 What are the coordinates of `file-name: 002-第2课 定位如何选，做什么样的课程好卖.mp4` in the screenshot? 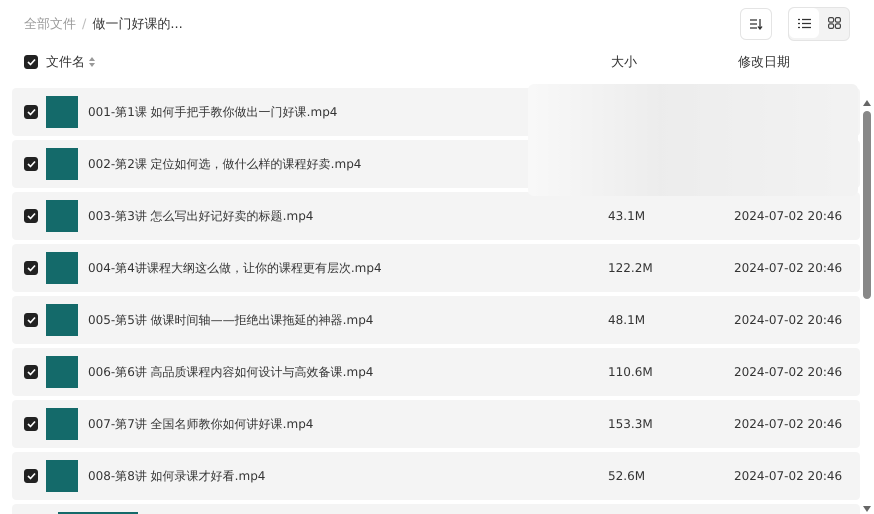 It's located at (225, 164).